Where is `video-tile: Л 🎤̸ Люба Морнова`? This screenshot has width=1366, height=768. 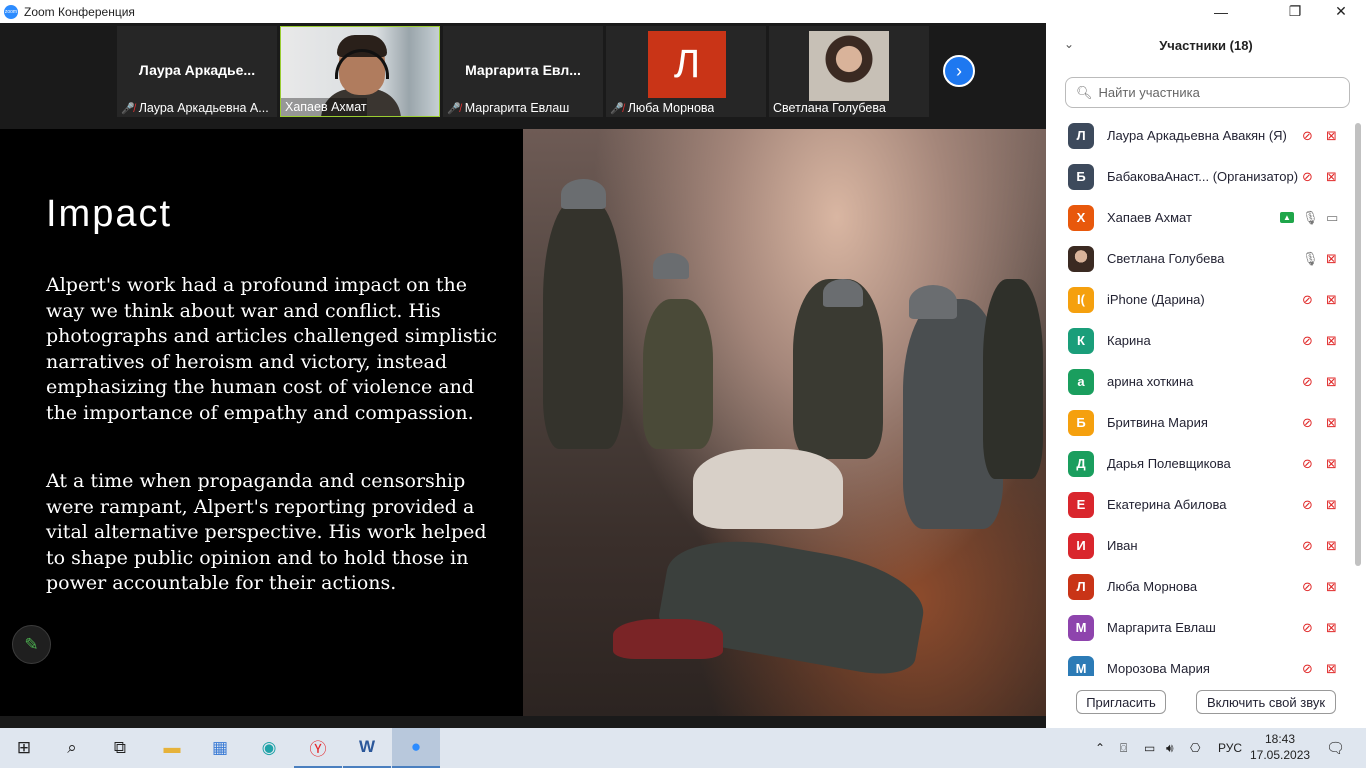
video-tile: Л 🎤̸ Люба Морнова is located at coordinates (686, 71).